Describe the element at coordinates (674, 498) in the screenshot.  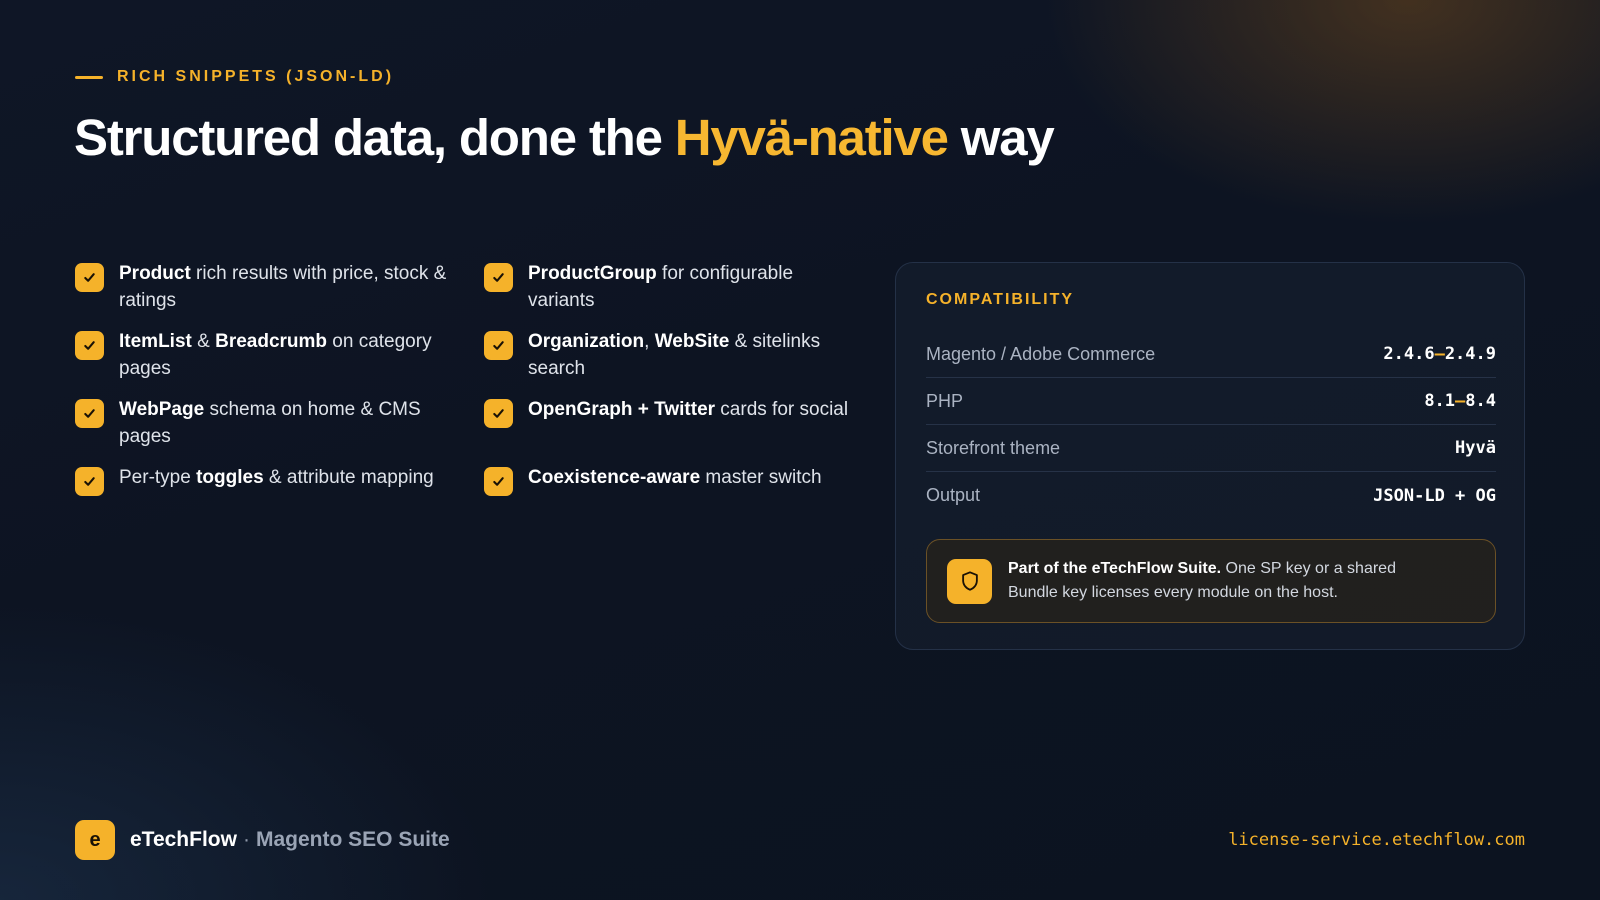
I see `feature-item: Coexistence-aware master switch` at that location.